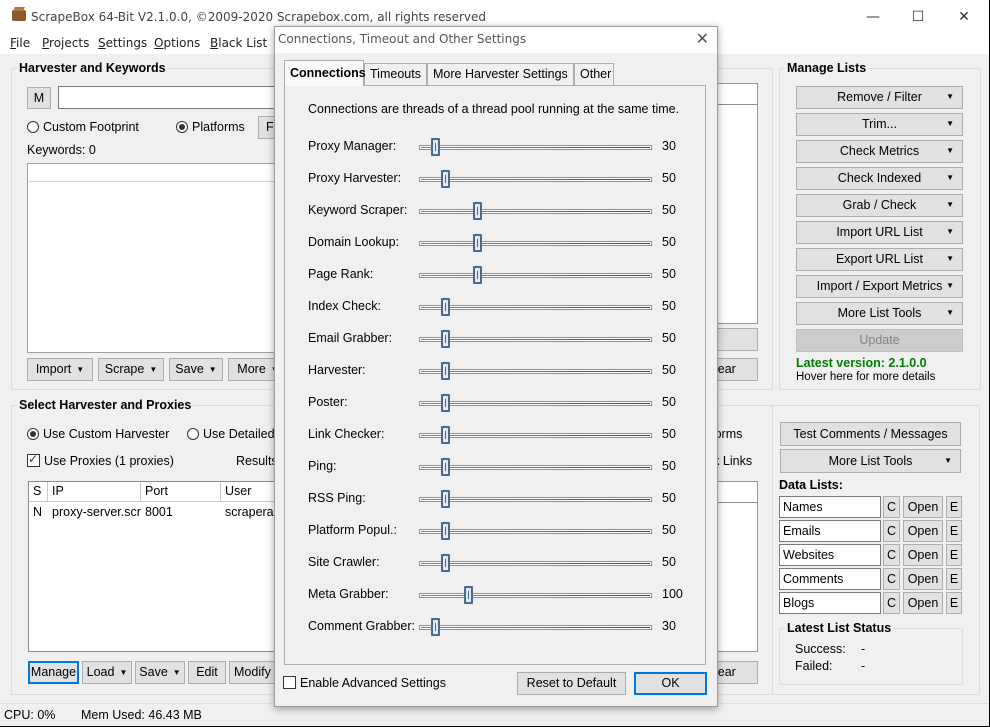 The image size is (990, 727). Describe the element at coordinates (210, 127) in the screenshot. I see `platforms-radio: Platforms` at that location.